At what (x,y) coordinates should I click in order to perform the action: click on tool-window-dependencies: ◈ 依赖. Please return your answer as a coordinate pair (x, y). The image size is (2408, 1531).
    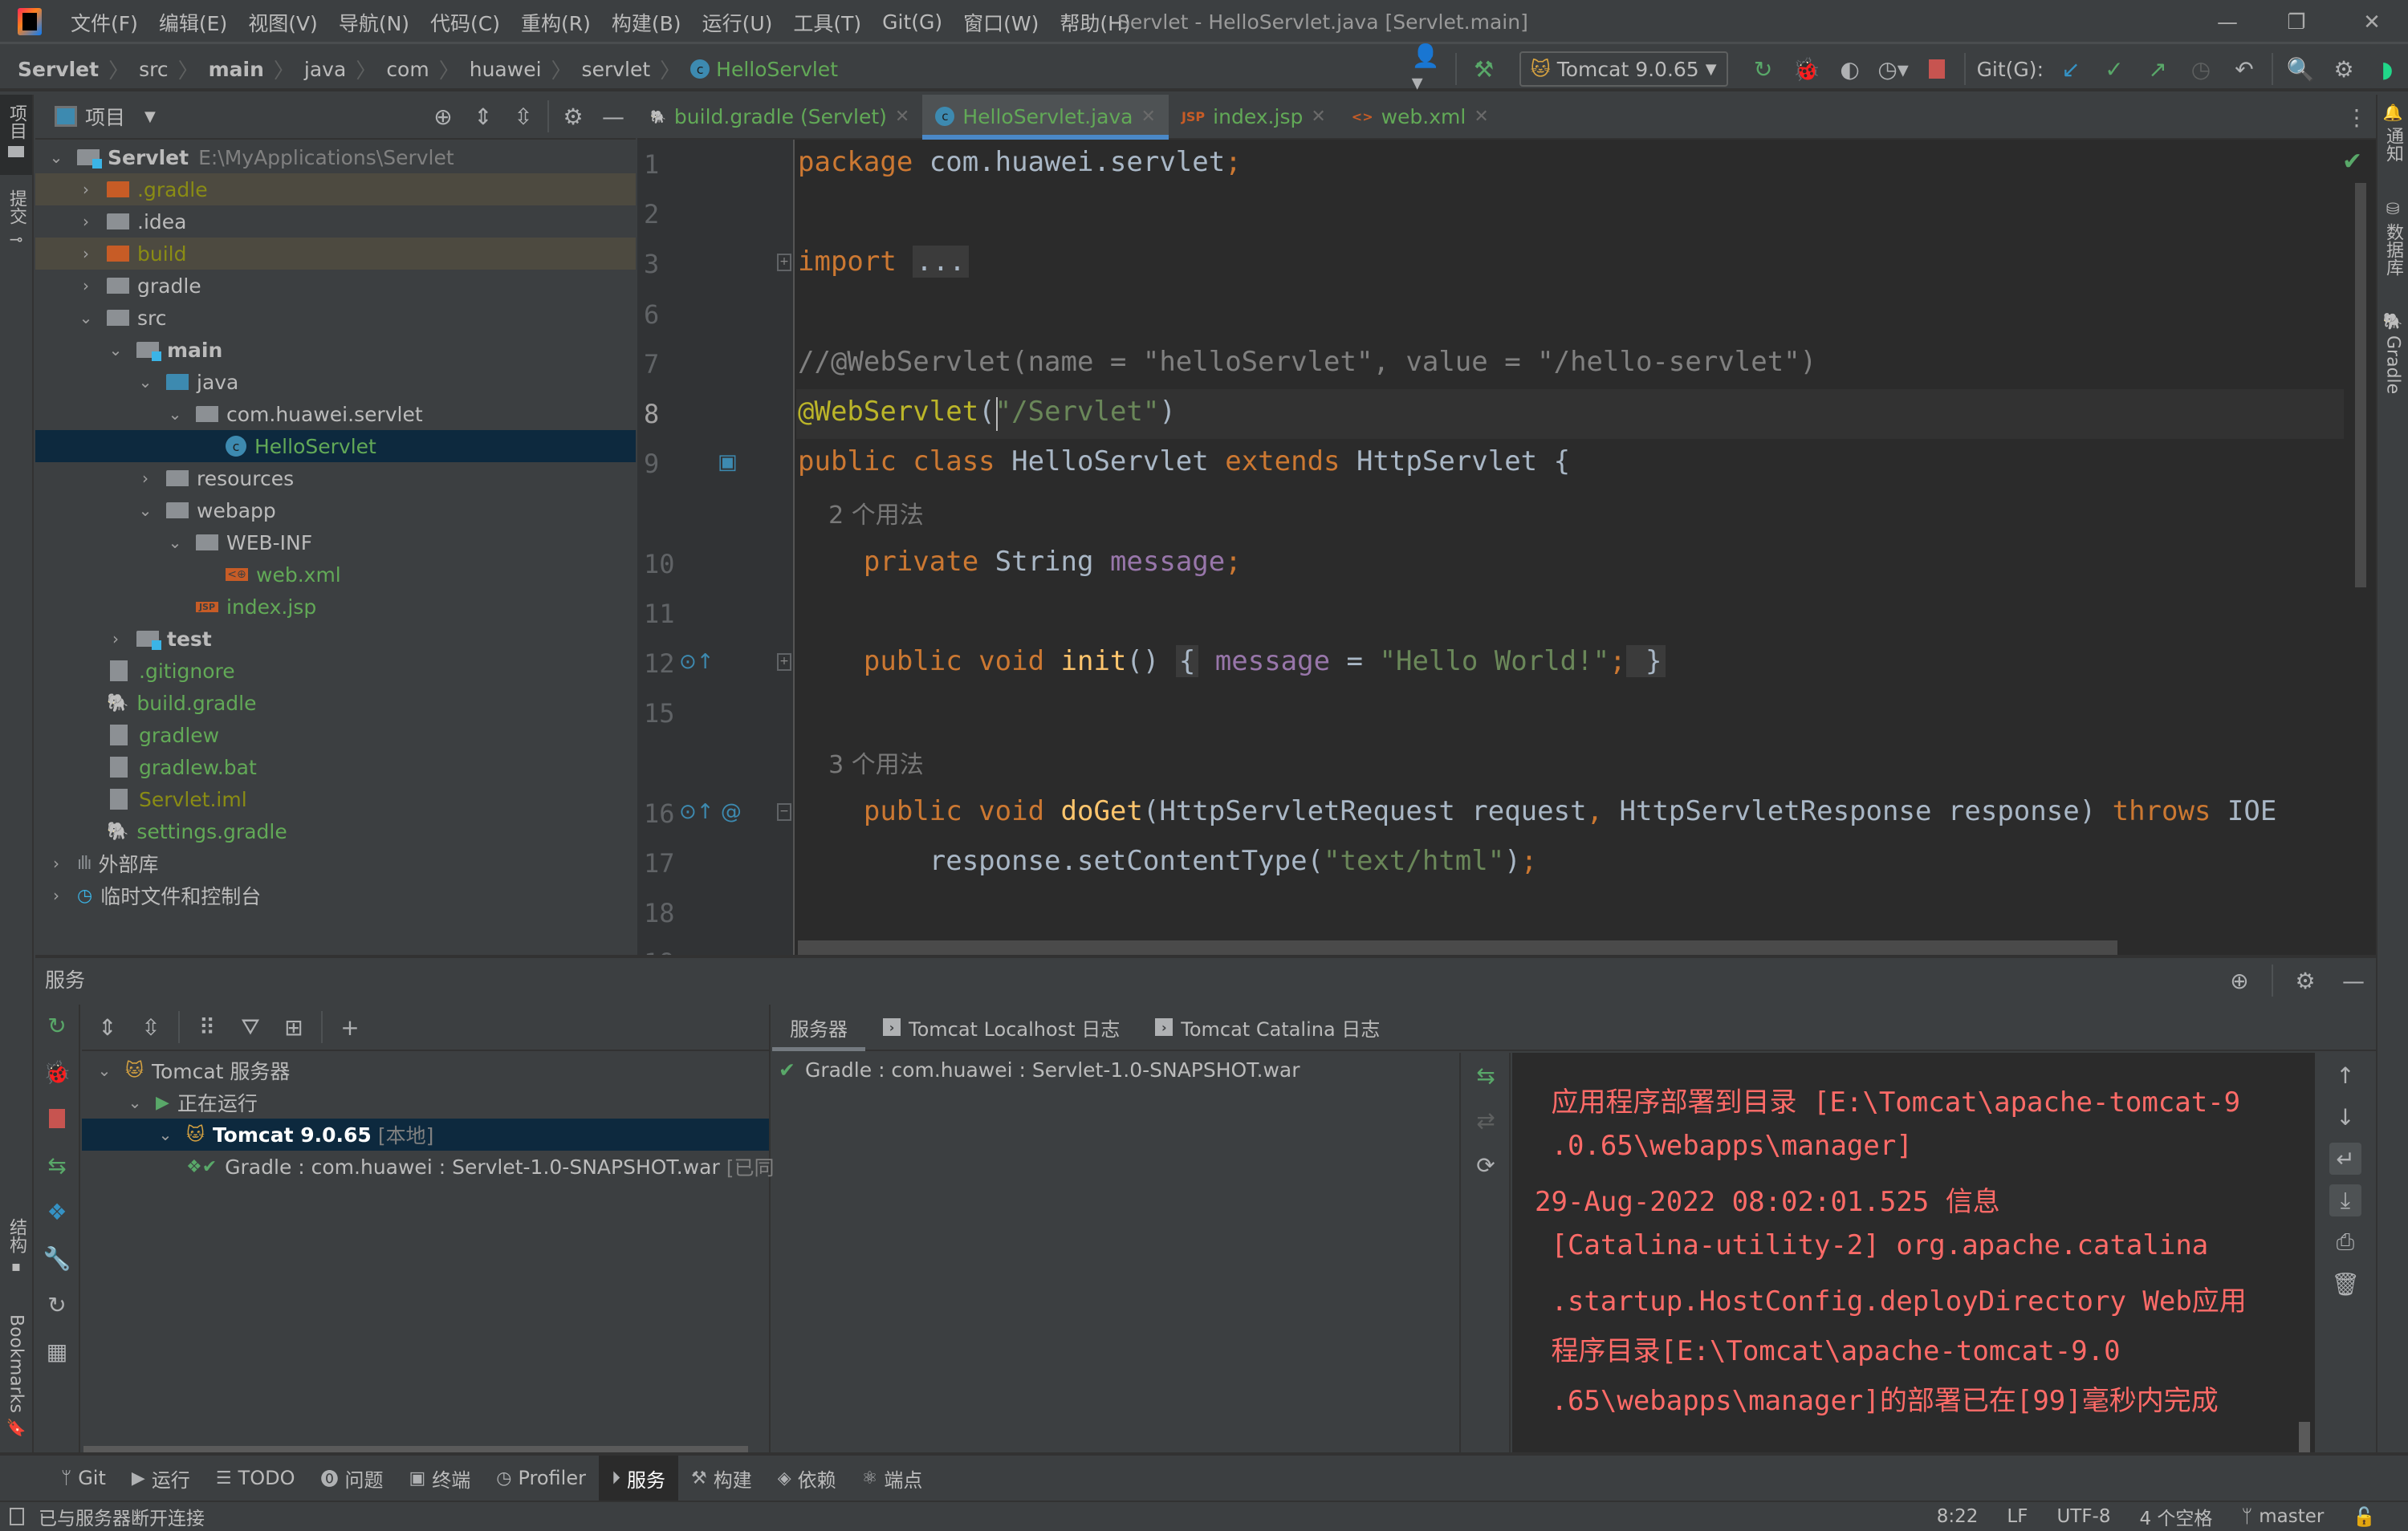
    Looking at the image, I should click on (807, 1479).